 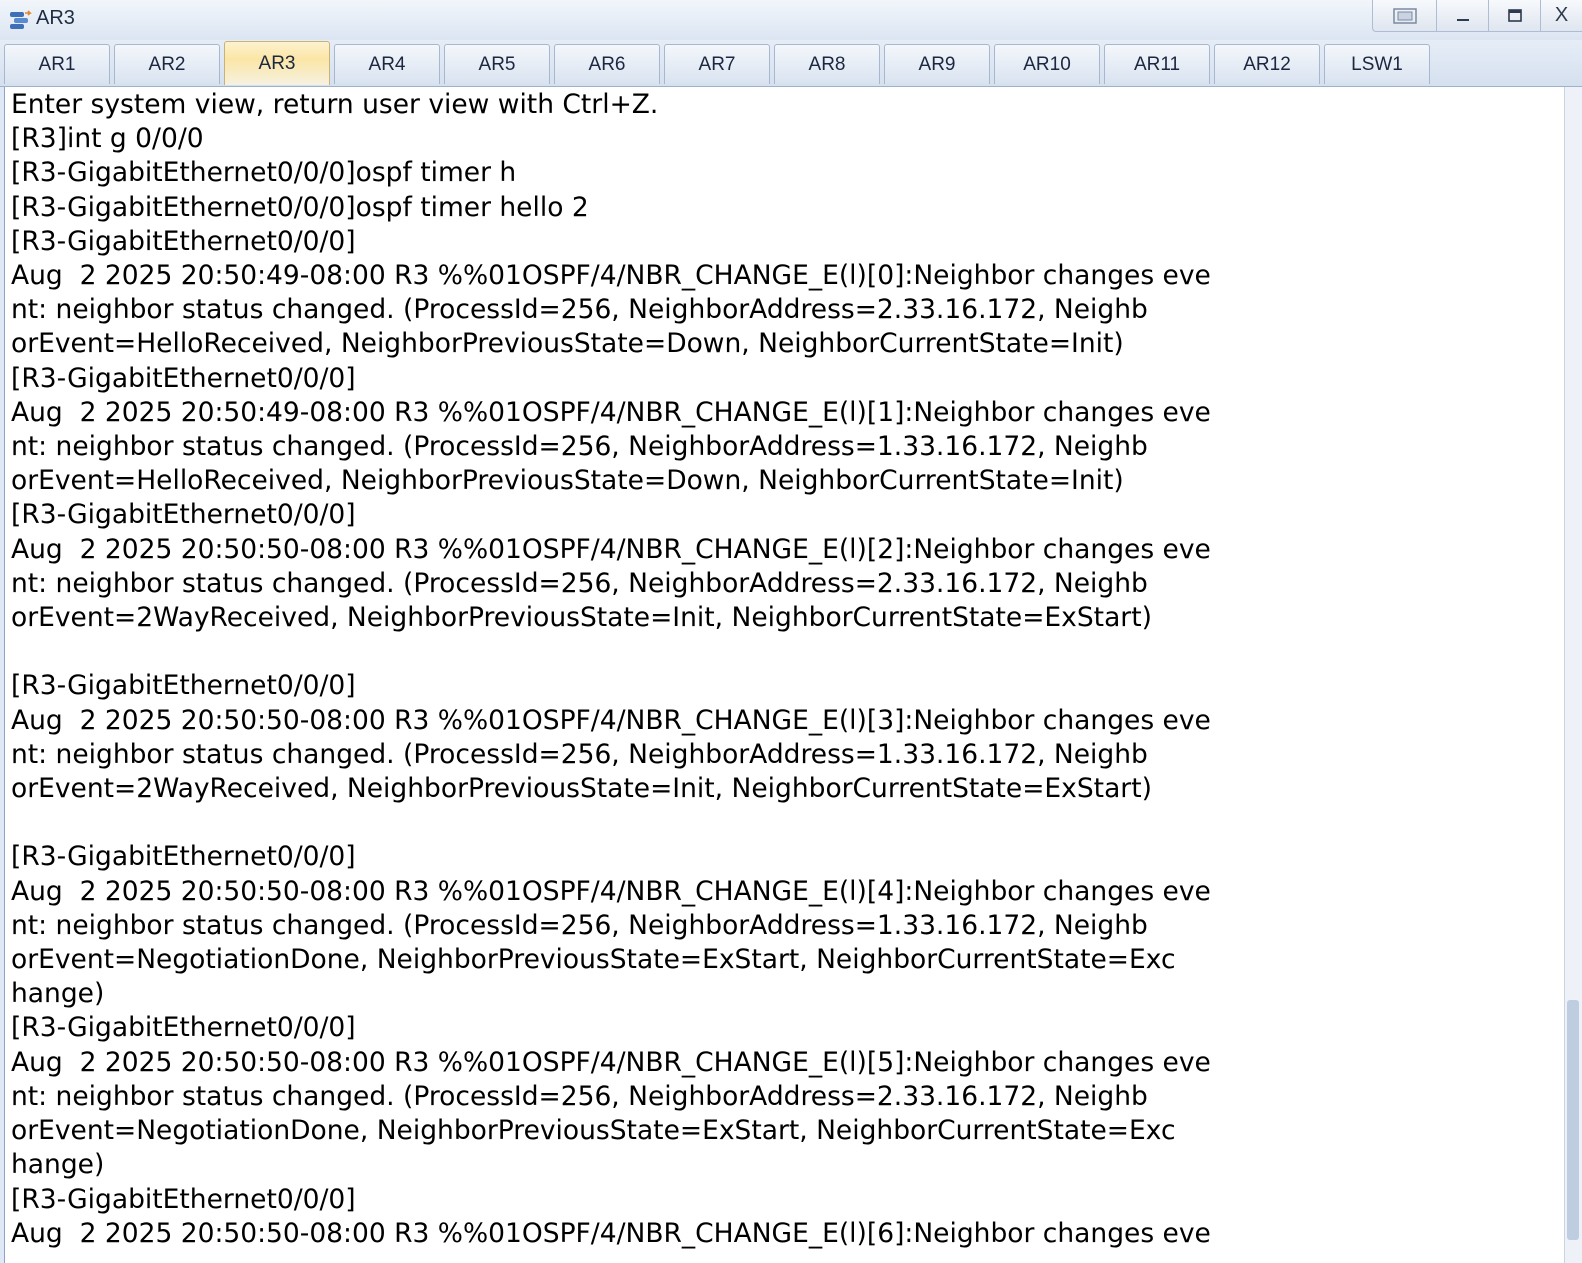 What do you see at coordinates (791, 20) in the screenshot?
I see `title-bar: AR3 X` at bounding box center [791, 20].